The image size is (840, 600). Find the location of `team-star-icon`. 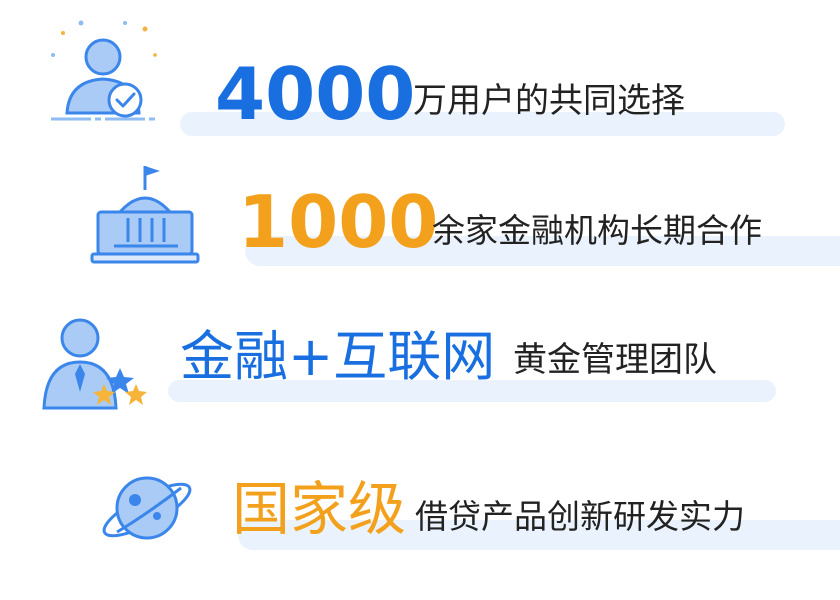

team-star-icon is located at coordinates (100, 362).